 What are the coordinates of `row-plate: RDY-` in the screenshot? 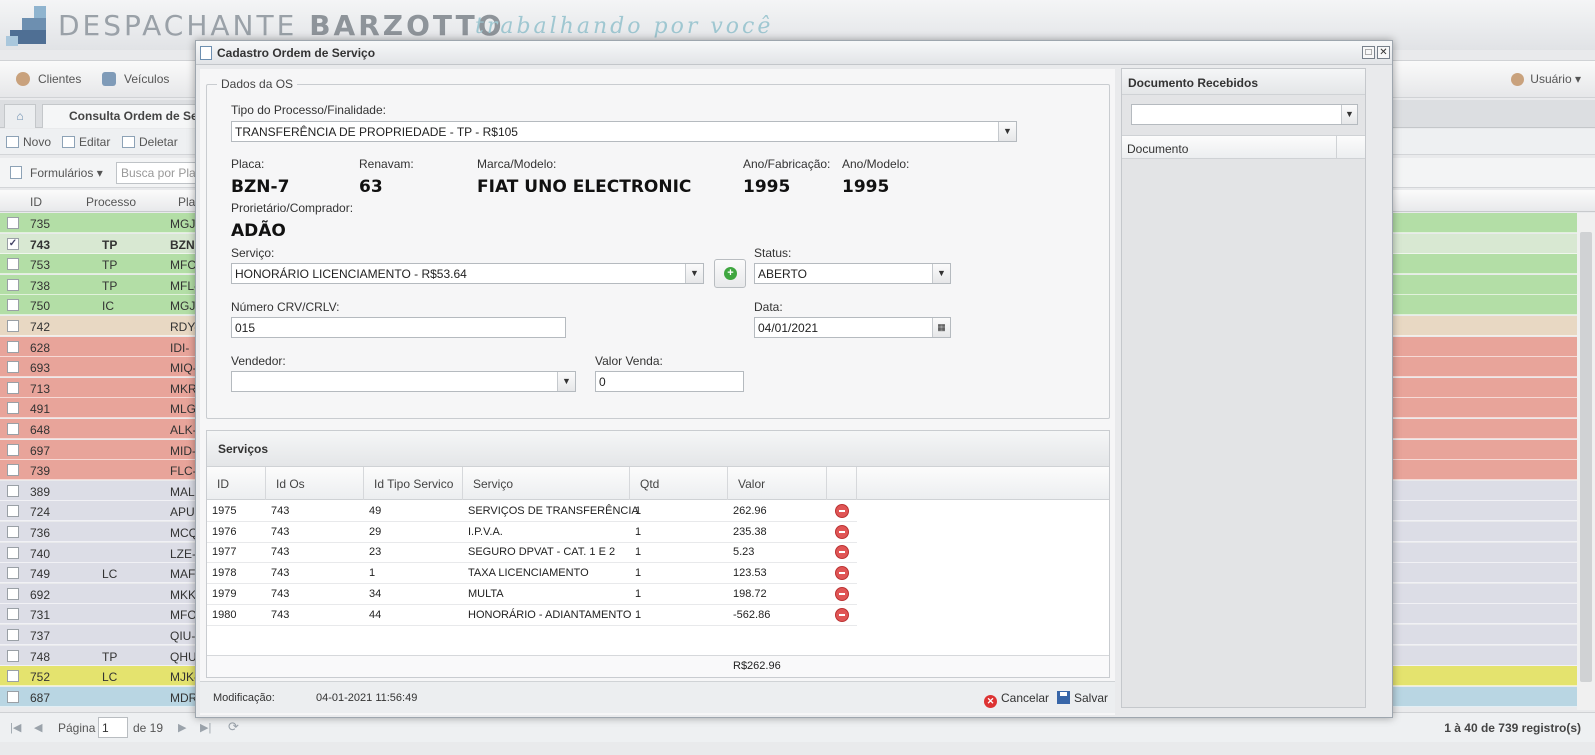 It's located at (184, 327).